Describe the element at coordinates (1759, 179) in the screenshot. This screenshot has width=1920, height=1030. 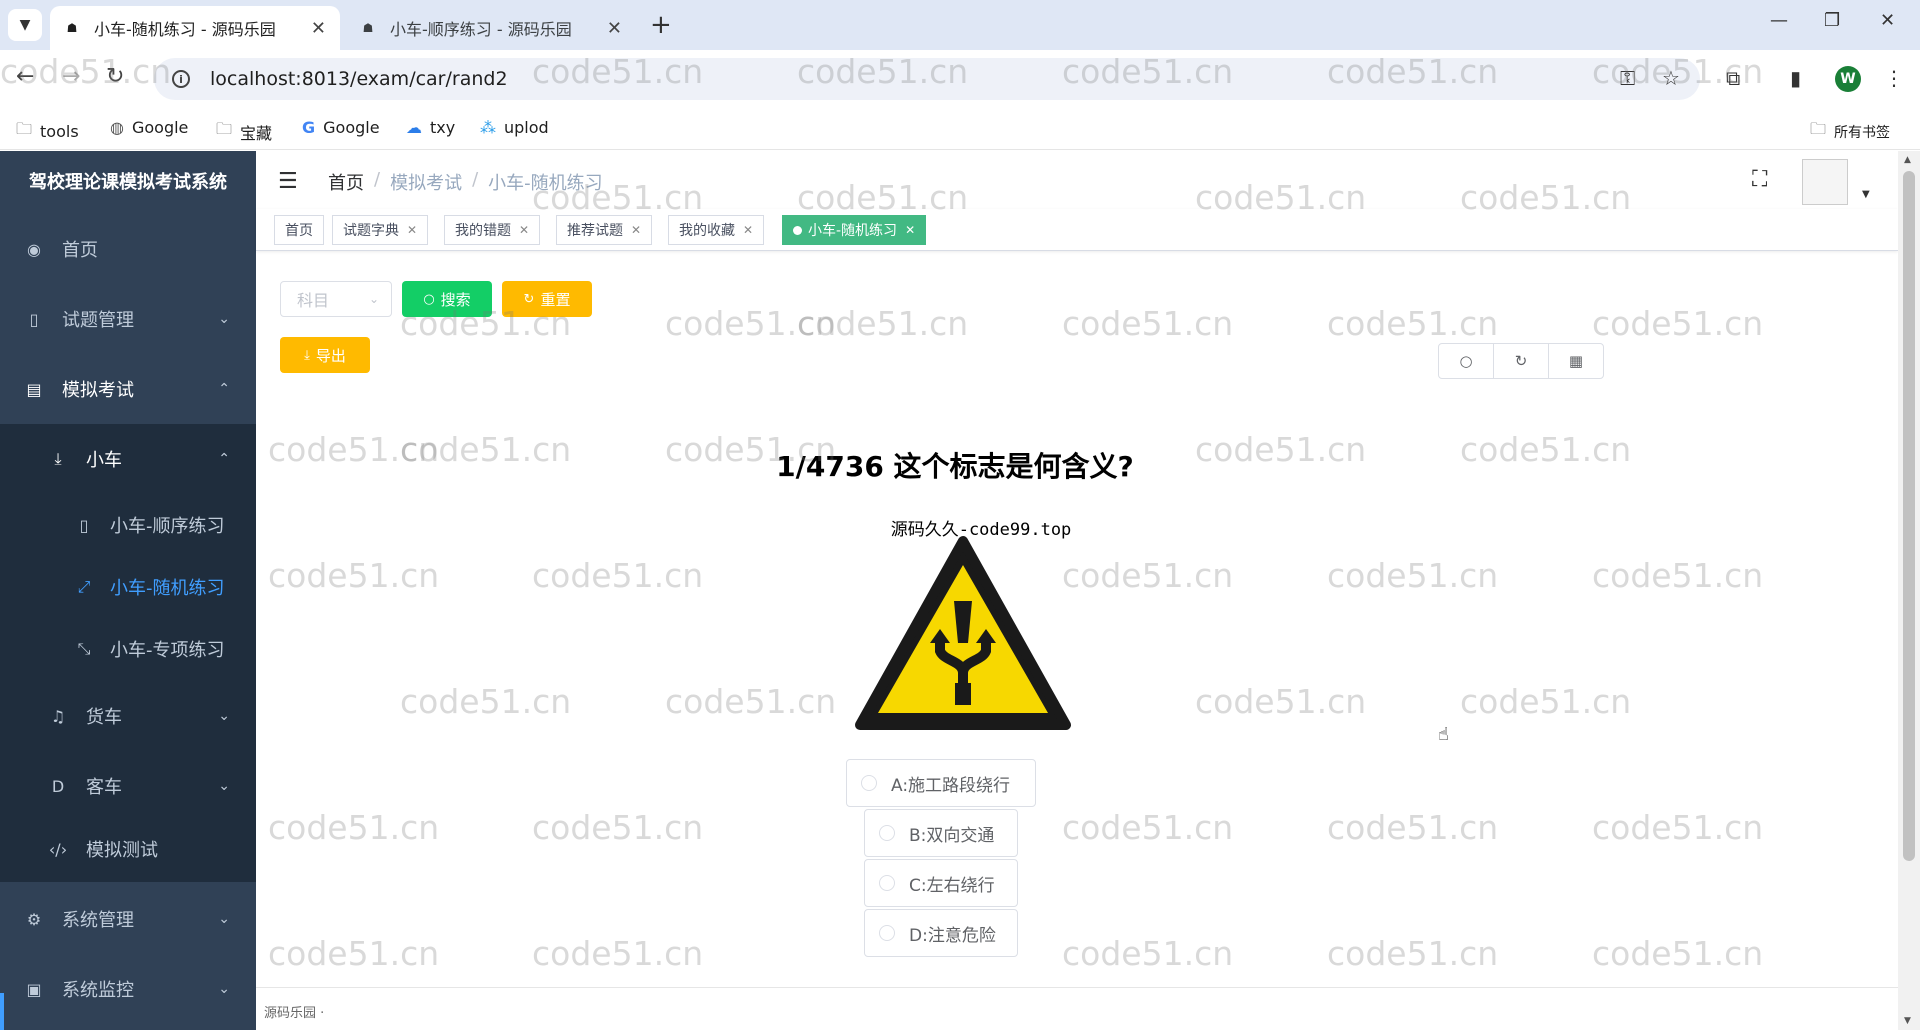
I see `fullscreen-icon: ⛶` at that location.